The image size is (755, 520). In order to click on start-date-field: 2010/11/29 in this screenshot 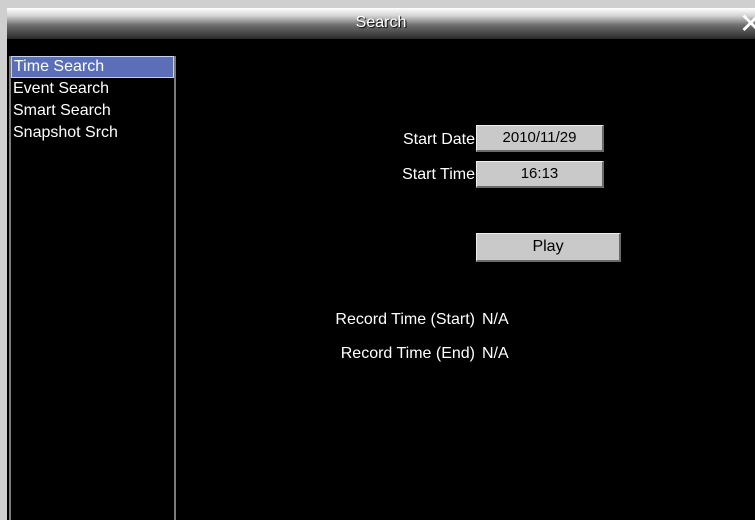, I will do `click(540, 138)`.